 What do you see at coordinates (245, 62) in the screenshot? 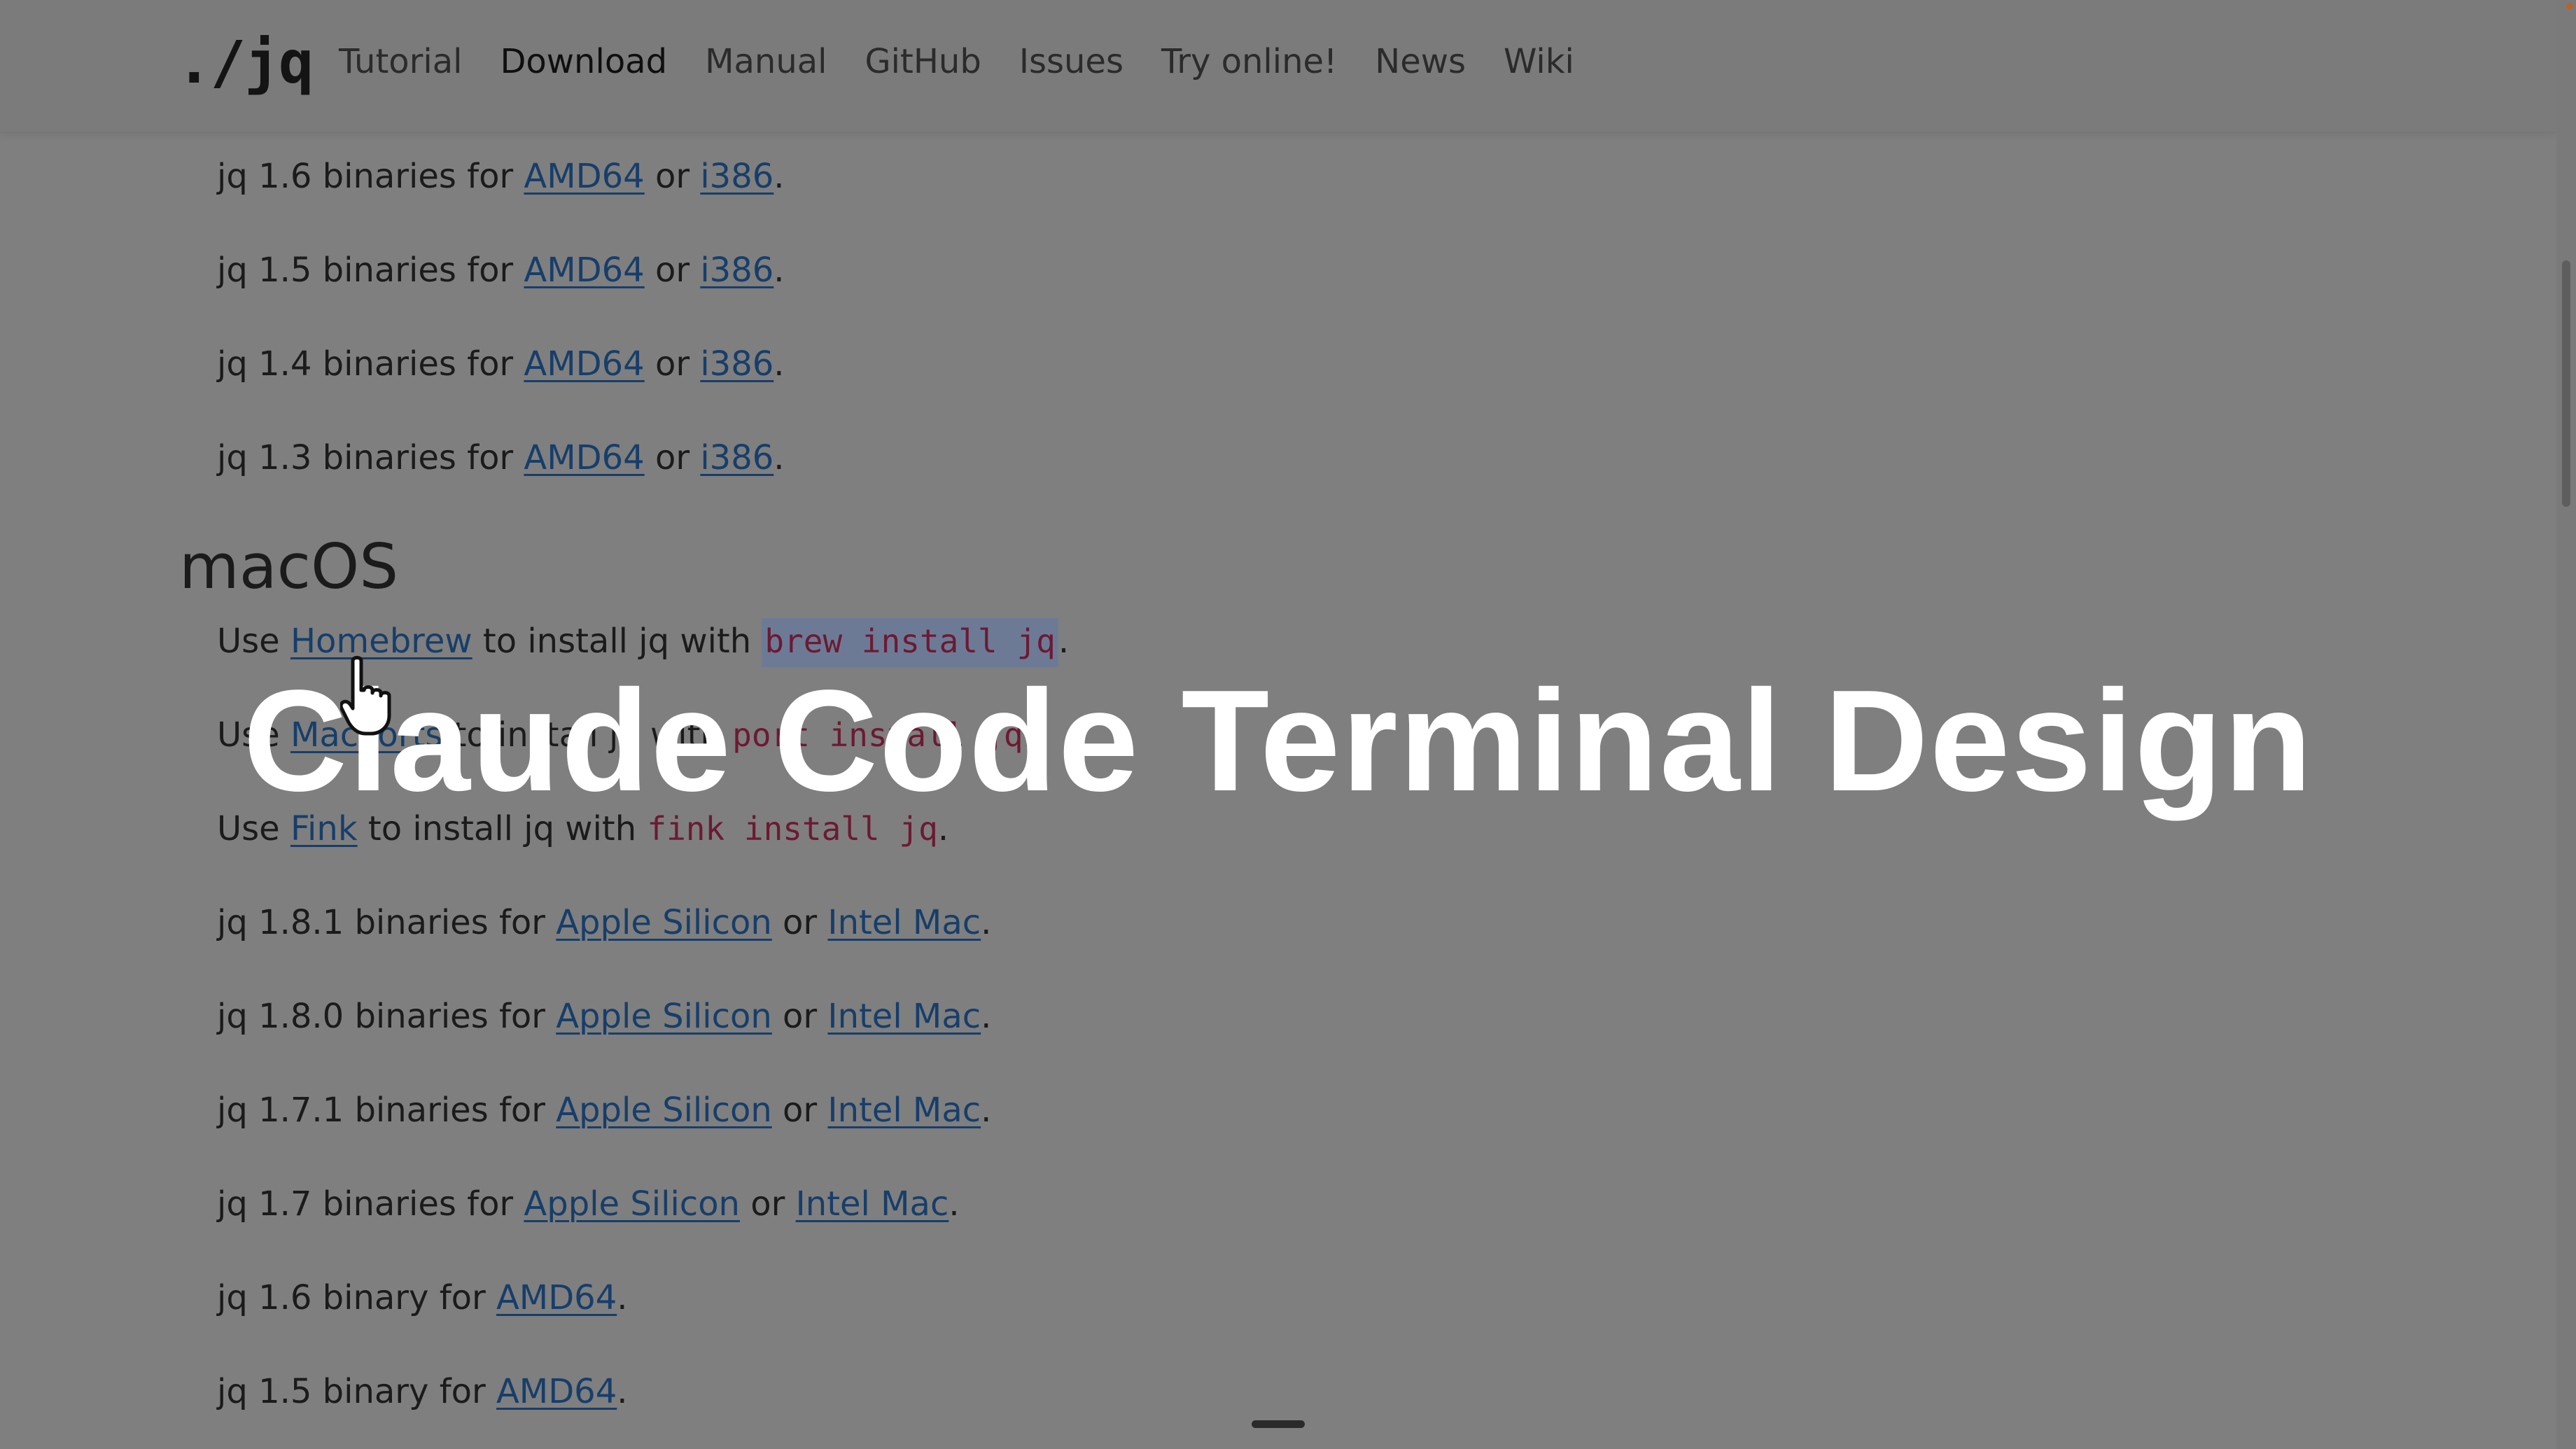
I see `site-logo: ./jq` at bounding box center [245, 62].